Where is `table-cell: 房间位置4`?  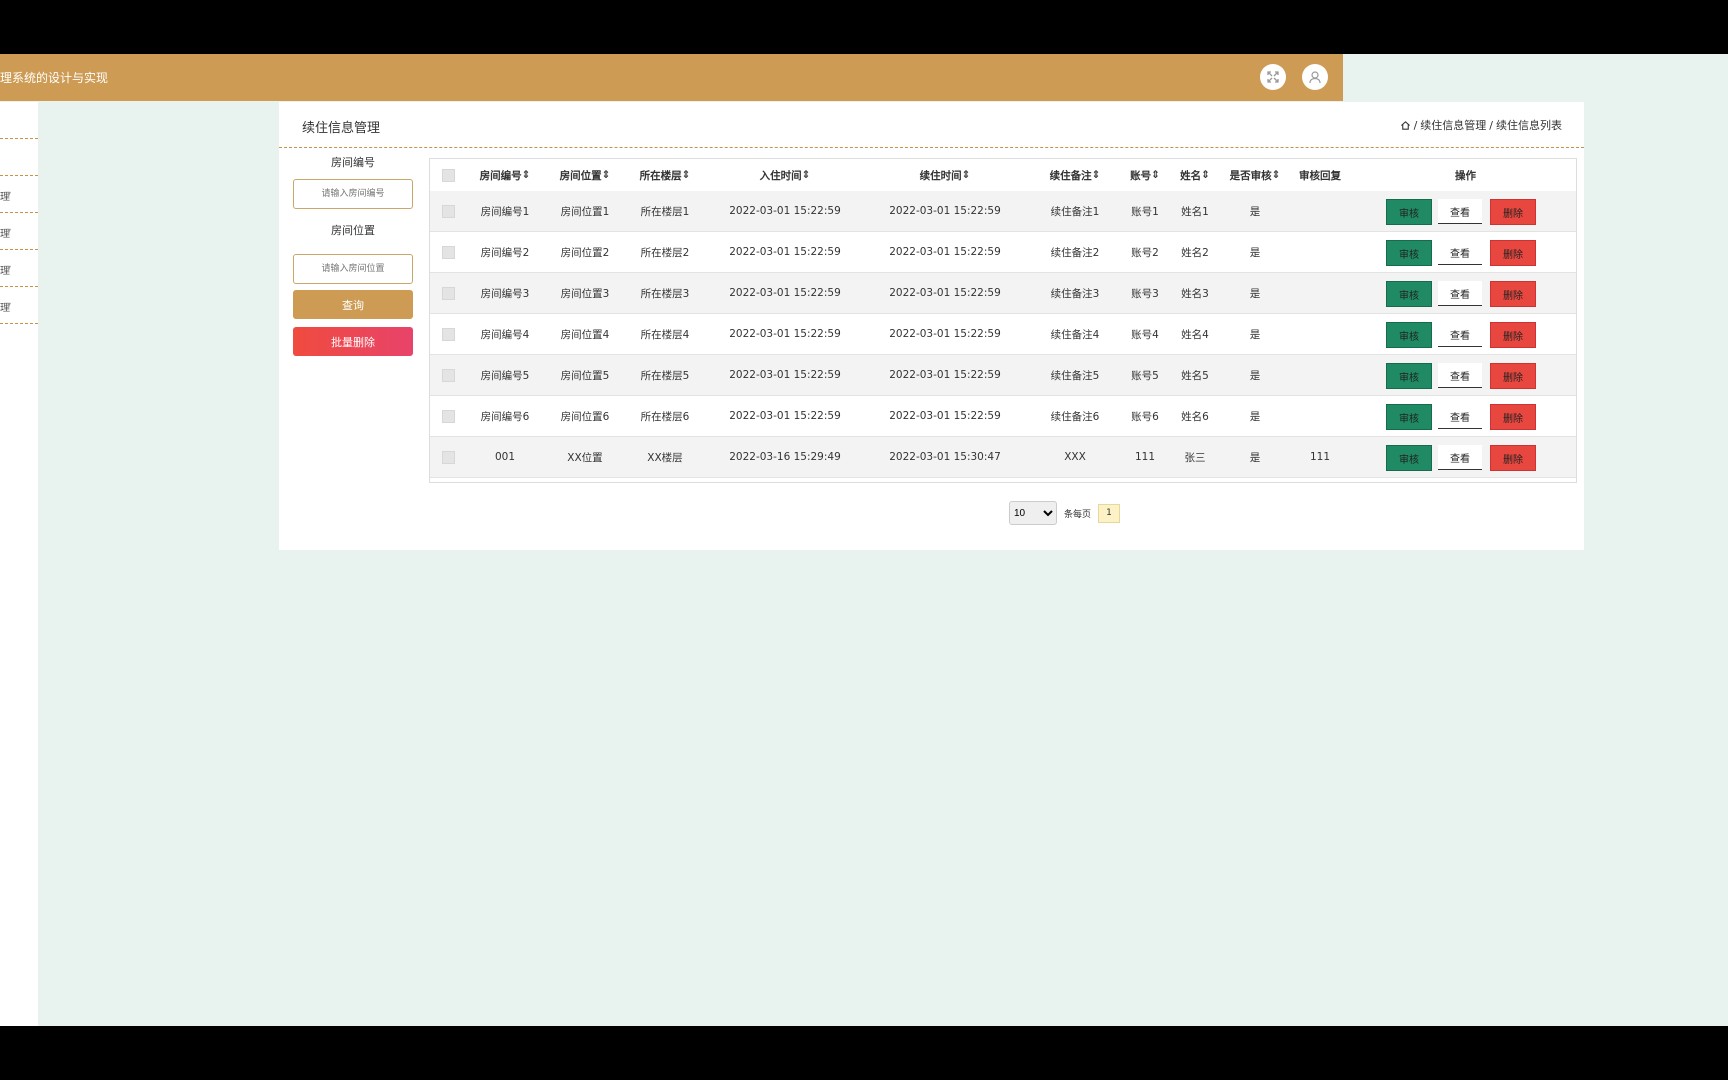 table-cell: 房间位置4 is located at coordinates (585, 334).